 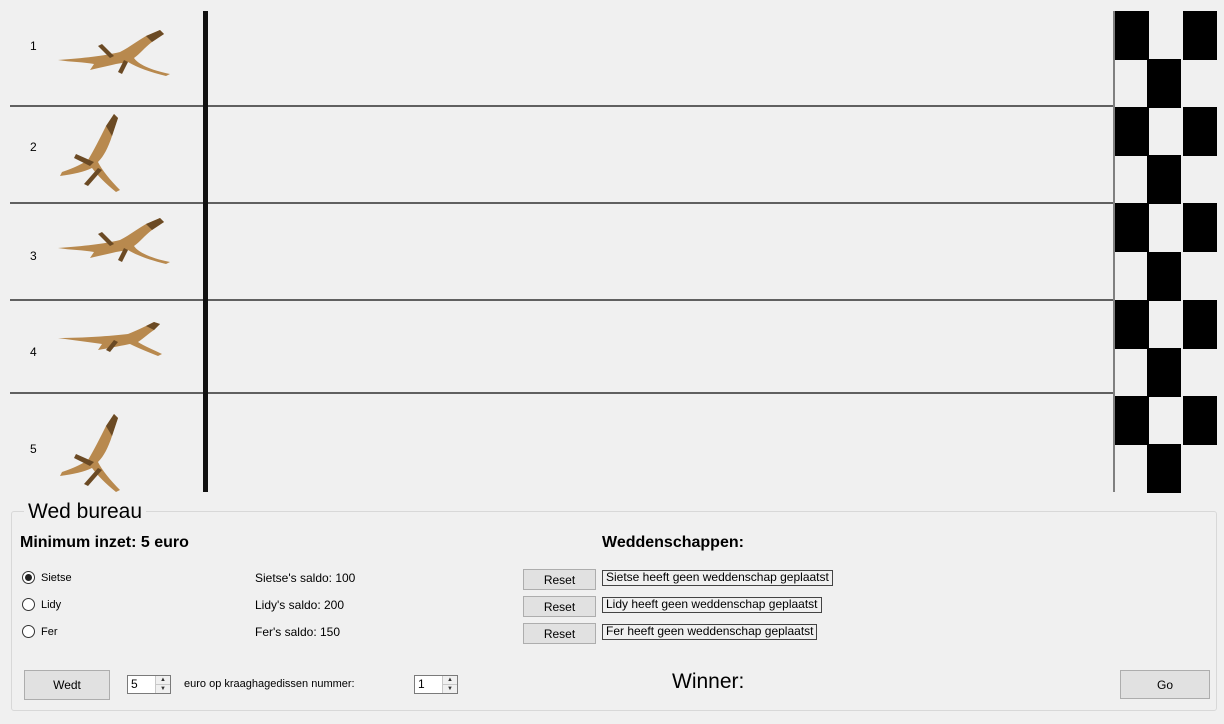 I want to click on player-saldo: Fer's saldo: 150, so click(x=298, y=632).